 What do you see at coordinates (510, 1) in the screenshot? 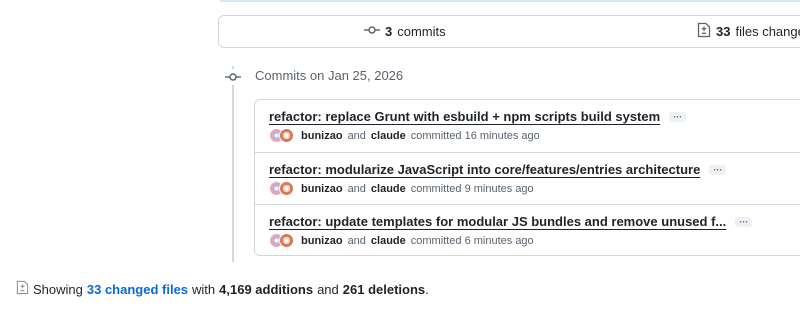
I see `top-divider` at bounding box center [510, 1].